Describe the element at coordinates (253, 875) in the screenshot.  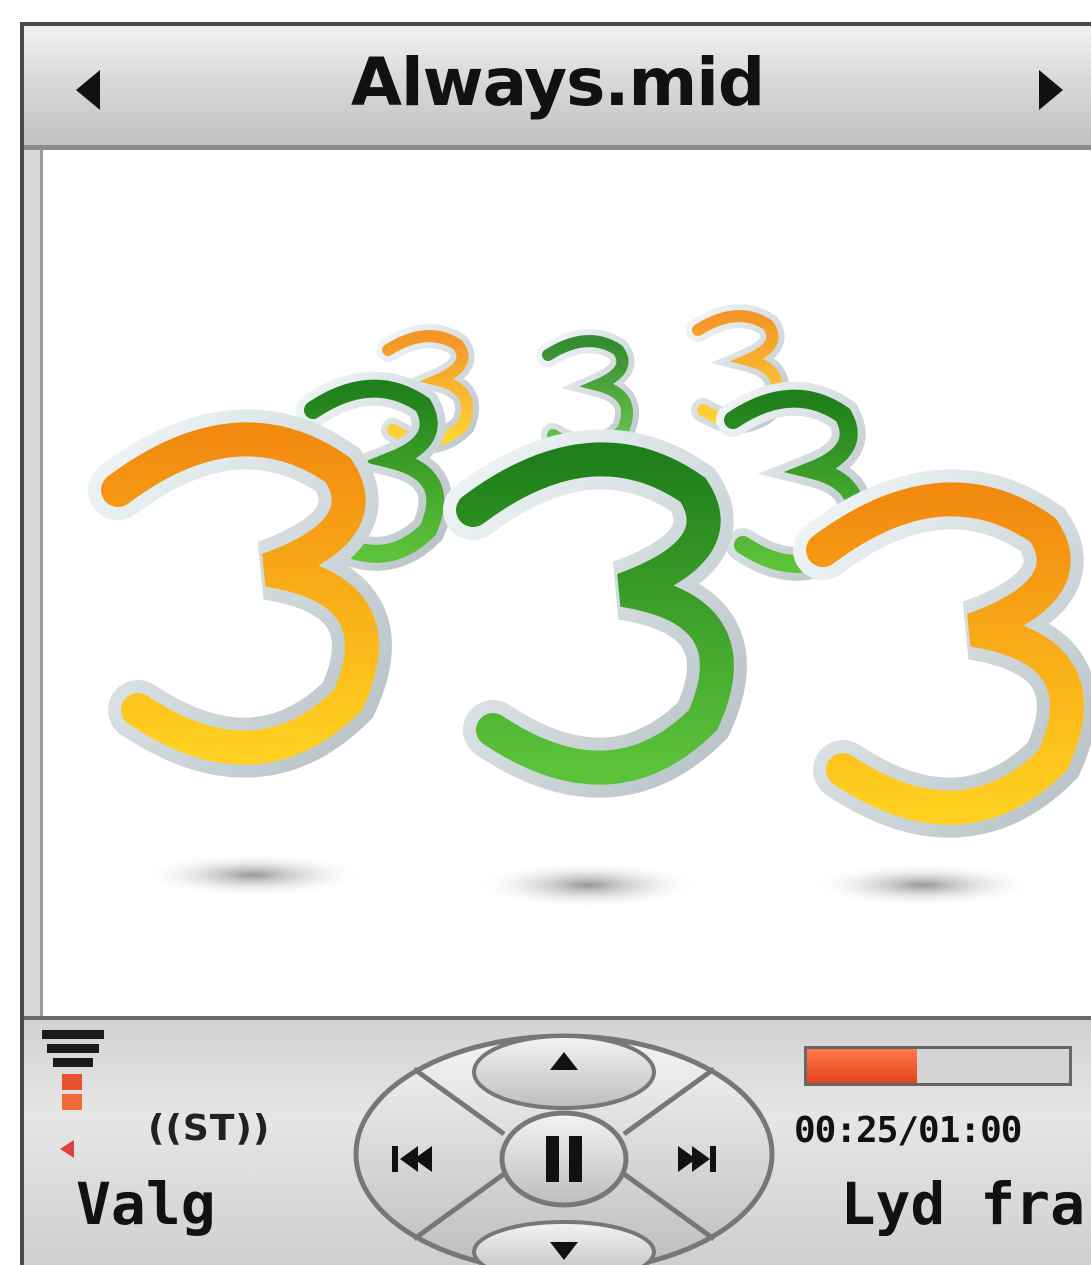
I see `shadow-left` at that location.